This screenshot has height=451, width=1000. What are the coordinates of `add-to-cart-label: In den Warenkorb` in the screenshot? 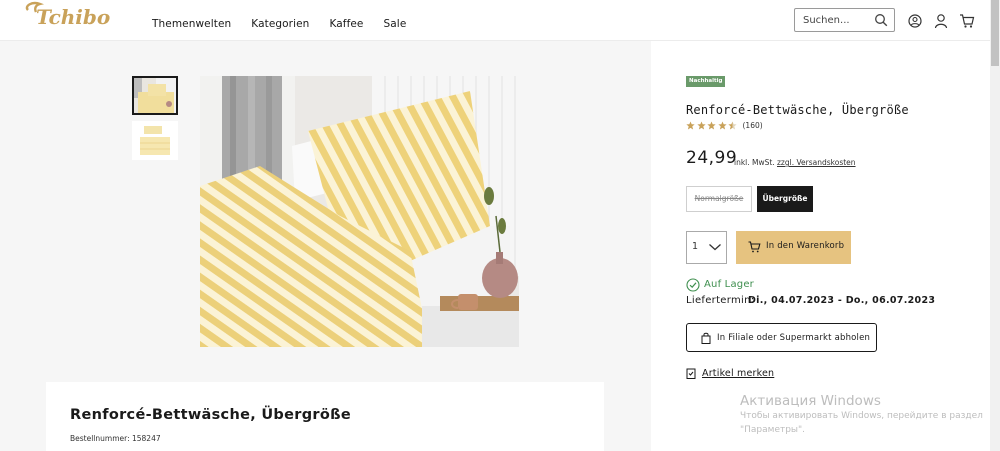 It's located at (805, 246).